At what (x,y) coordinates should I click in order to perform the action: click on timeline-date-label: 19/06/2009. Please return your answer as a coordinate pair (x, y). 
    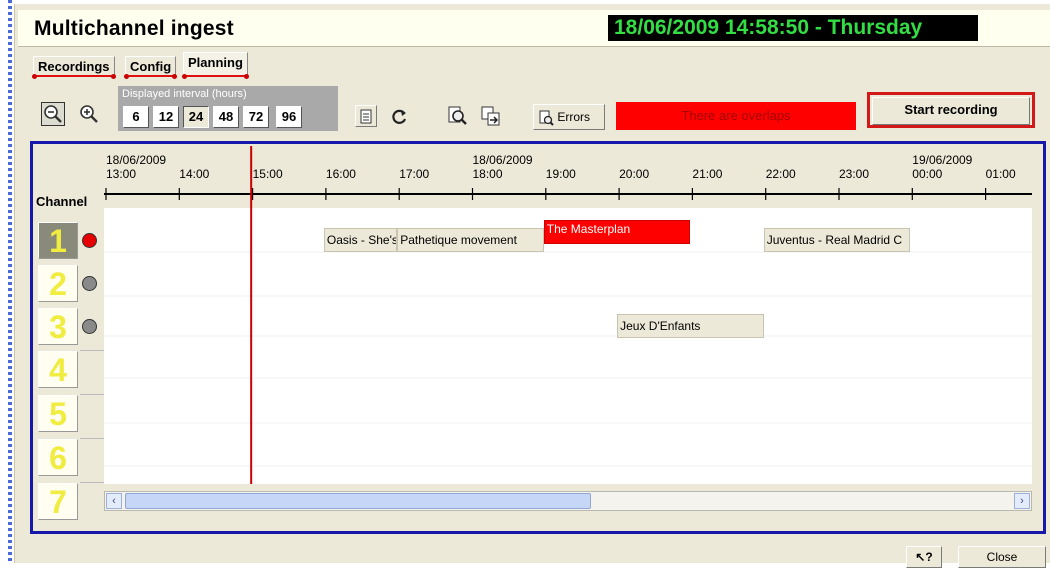
    Looking at the image, I should click on (942, 160).